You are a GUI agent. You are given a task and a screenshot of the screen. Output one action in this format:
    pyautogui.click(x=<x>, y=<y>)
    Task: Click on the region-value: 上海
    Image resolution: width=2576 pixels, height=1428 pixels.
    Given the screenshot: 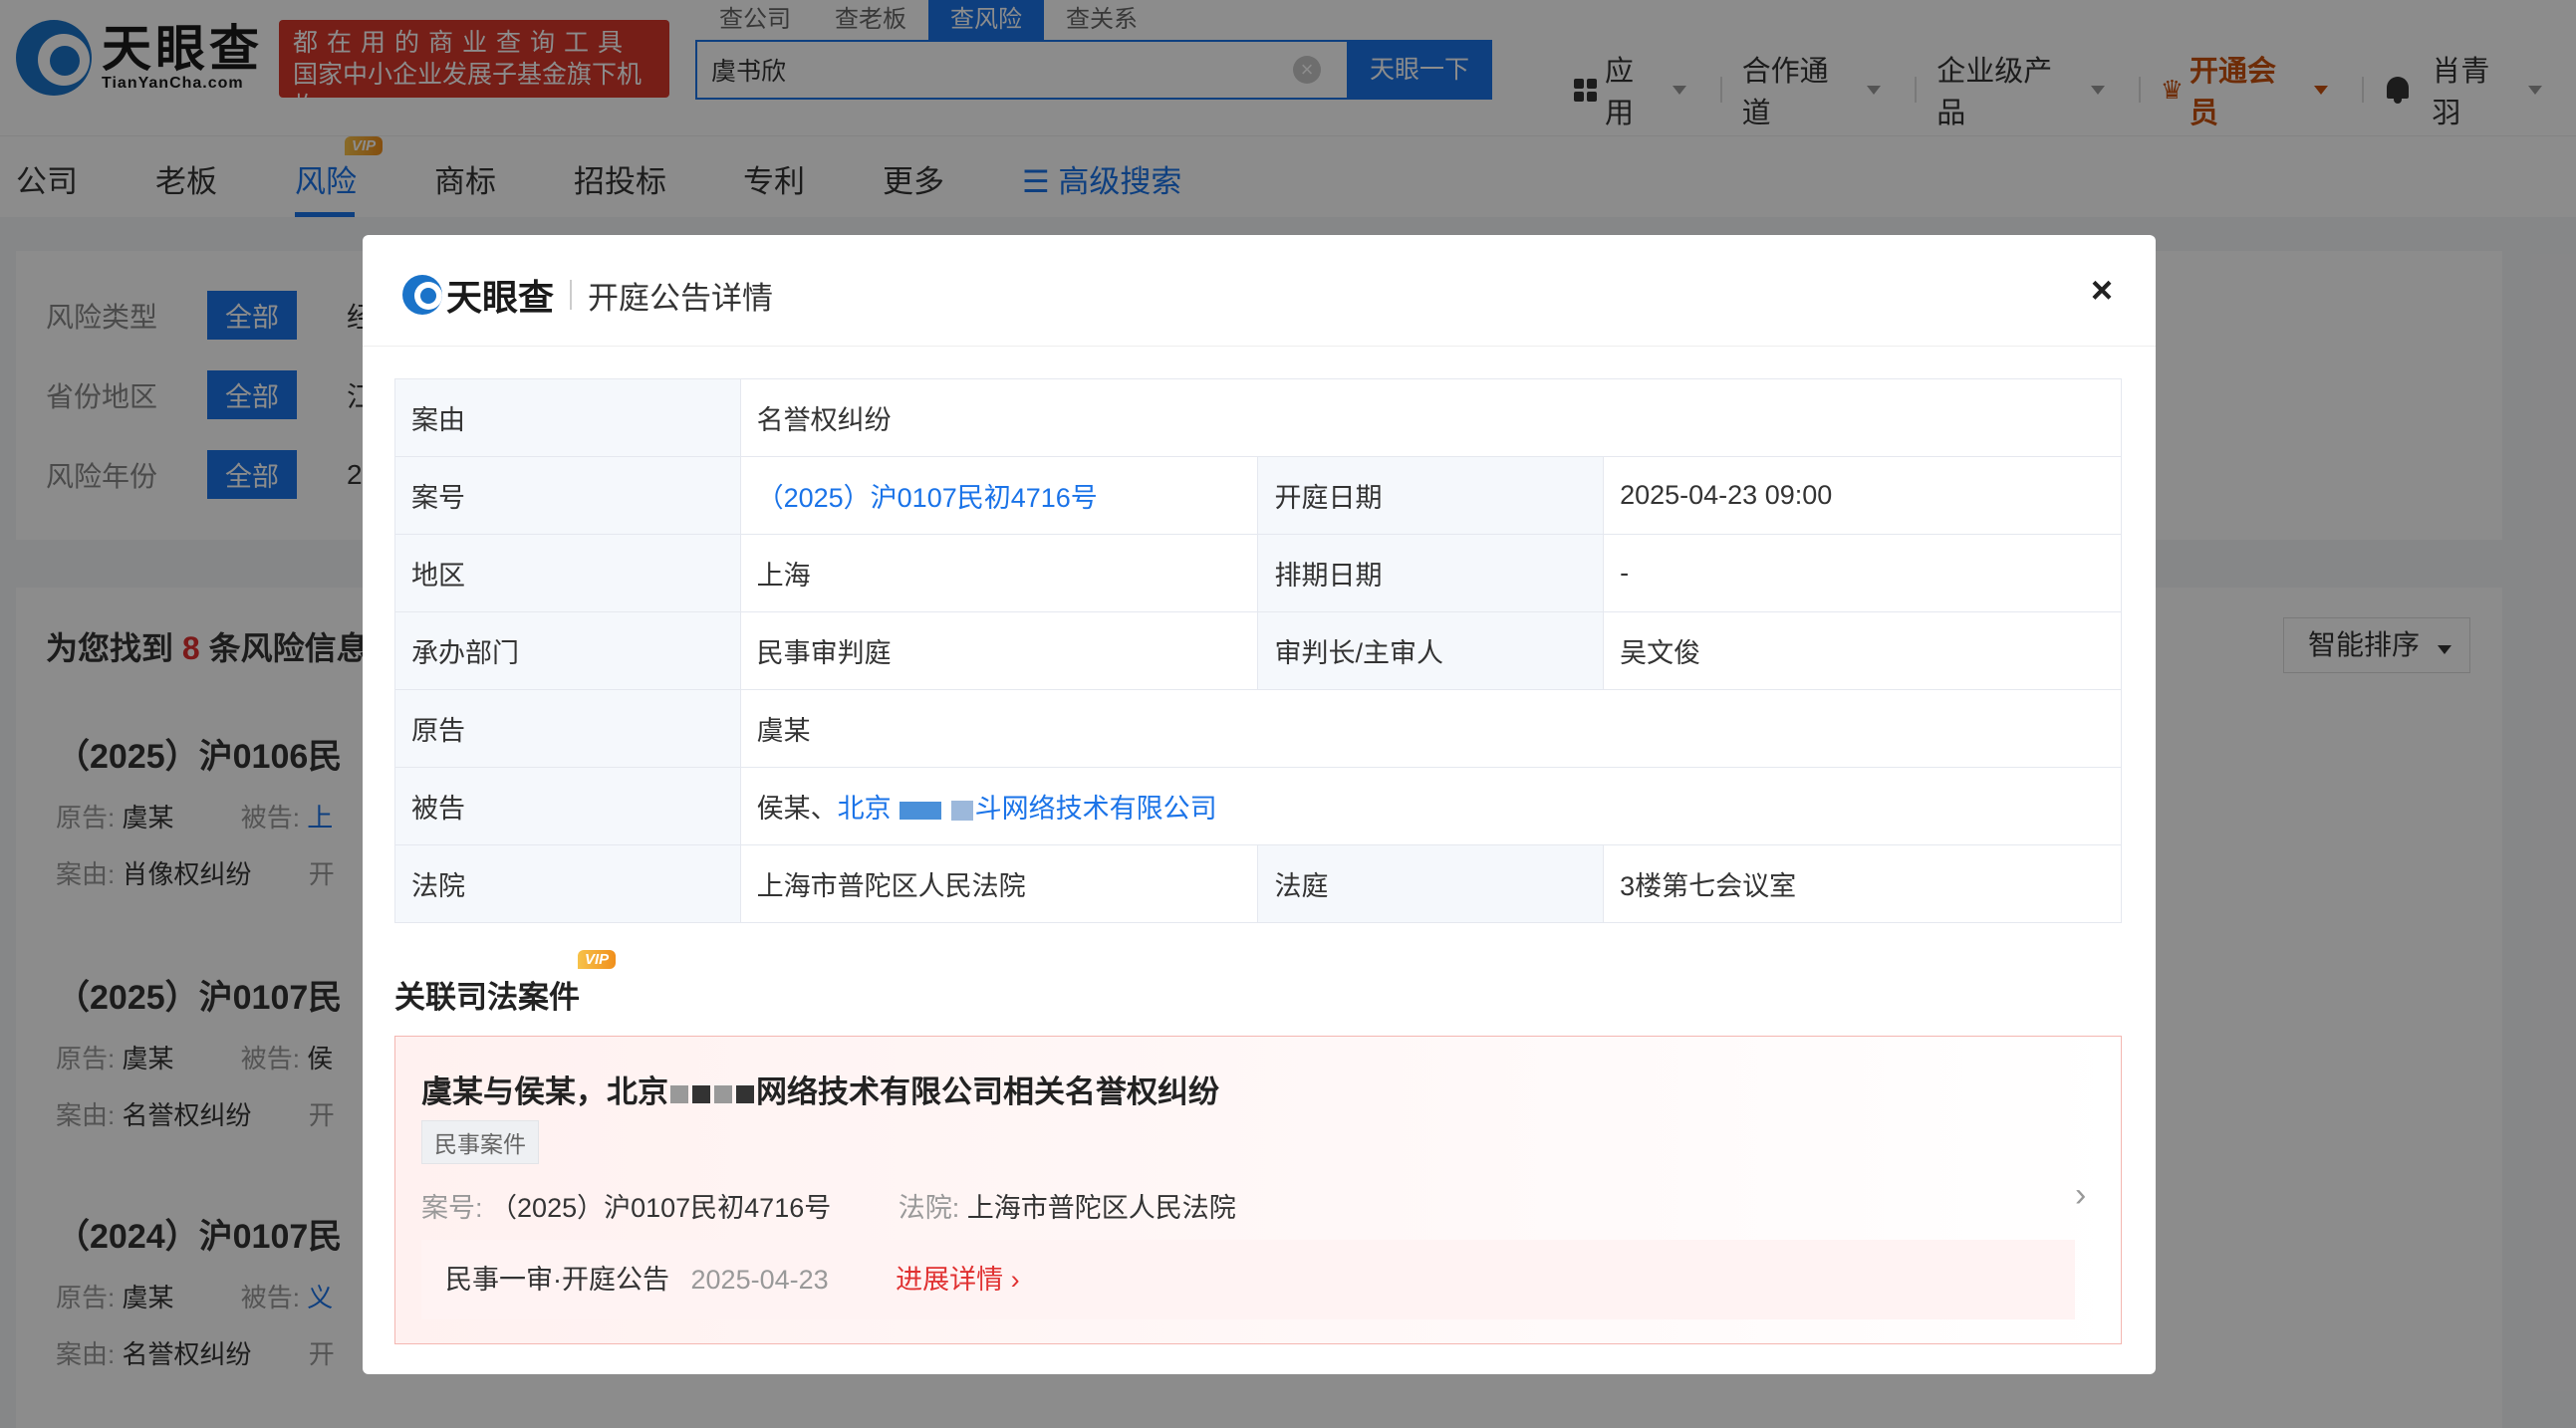 What is the action you would take?
    pyautogui.click(x=999, y=573)
    